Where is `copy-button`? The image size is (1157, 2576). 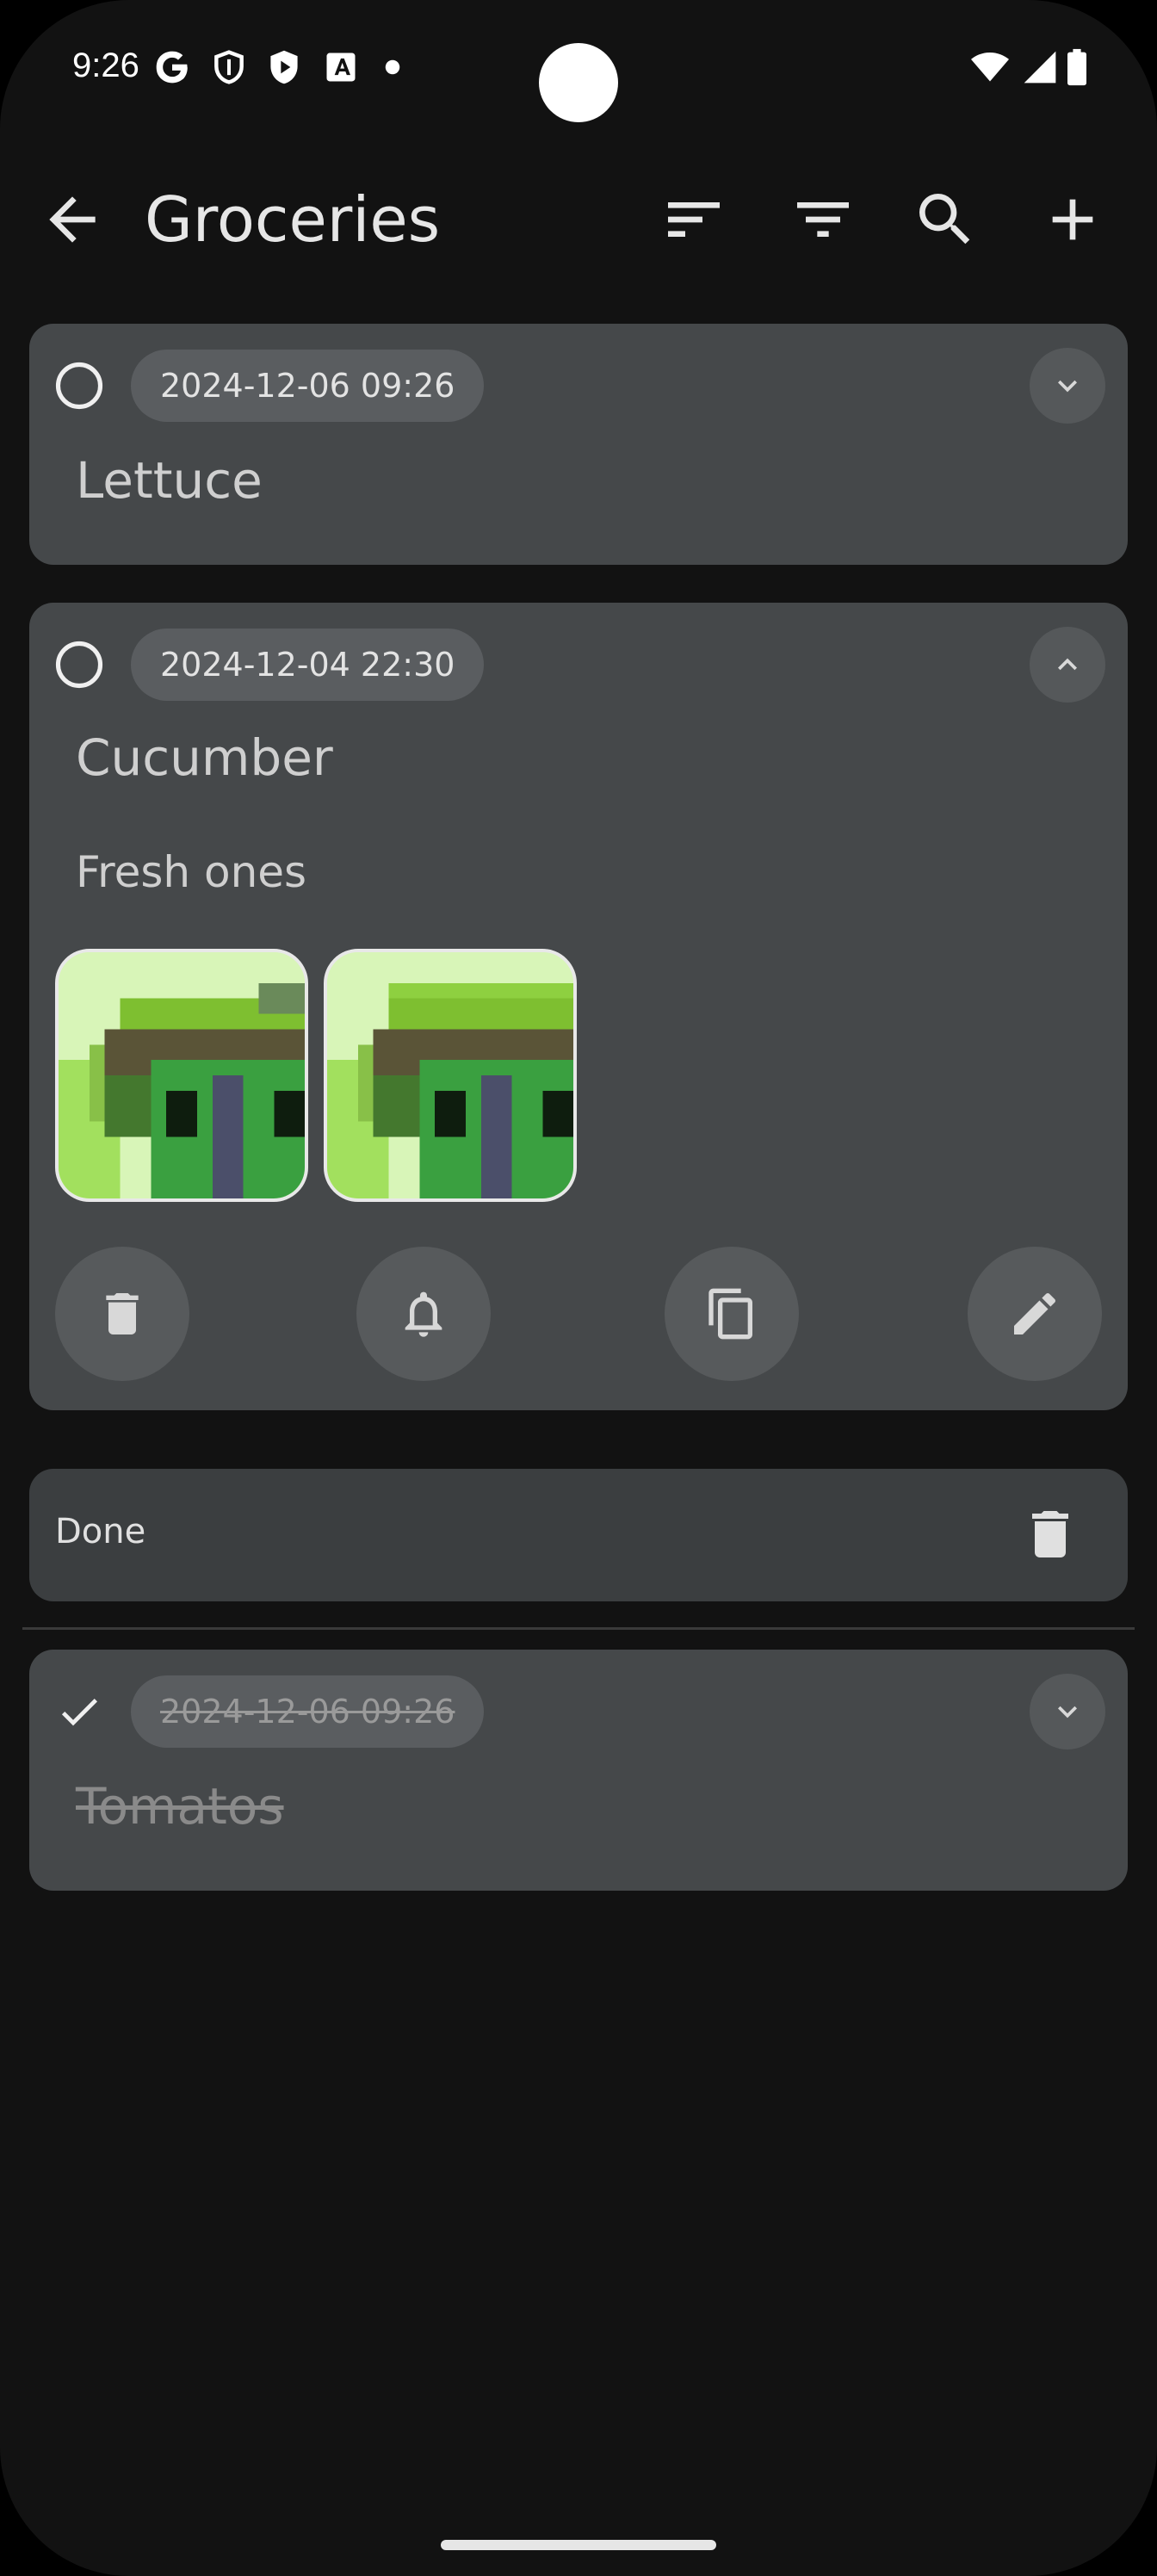 copy-button is located at coordinates (732, 1314).